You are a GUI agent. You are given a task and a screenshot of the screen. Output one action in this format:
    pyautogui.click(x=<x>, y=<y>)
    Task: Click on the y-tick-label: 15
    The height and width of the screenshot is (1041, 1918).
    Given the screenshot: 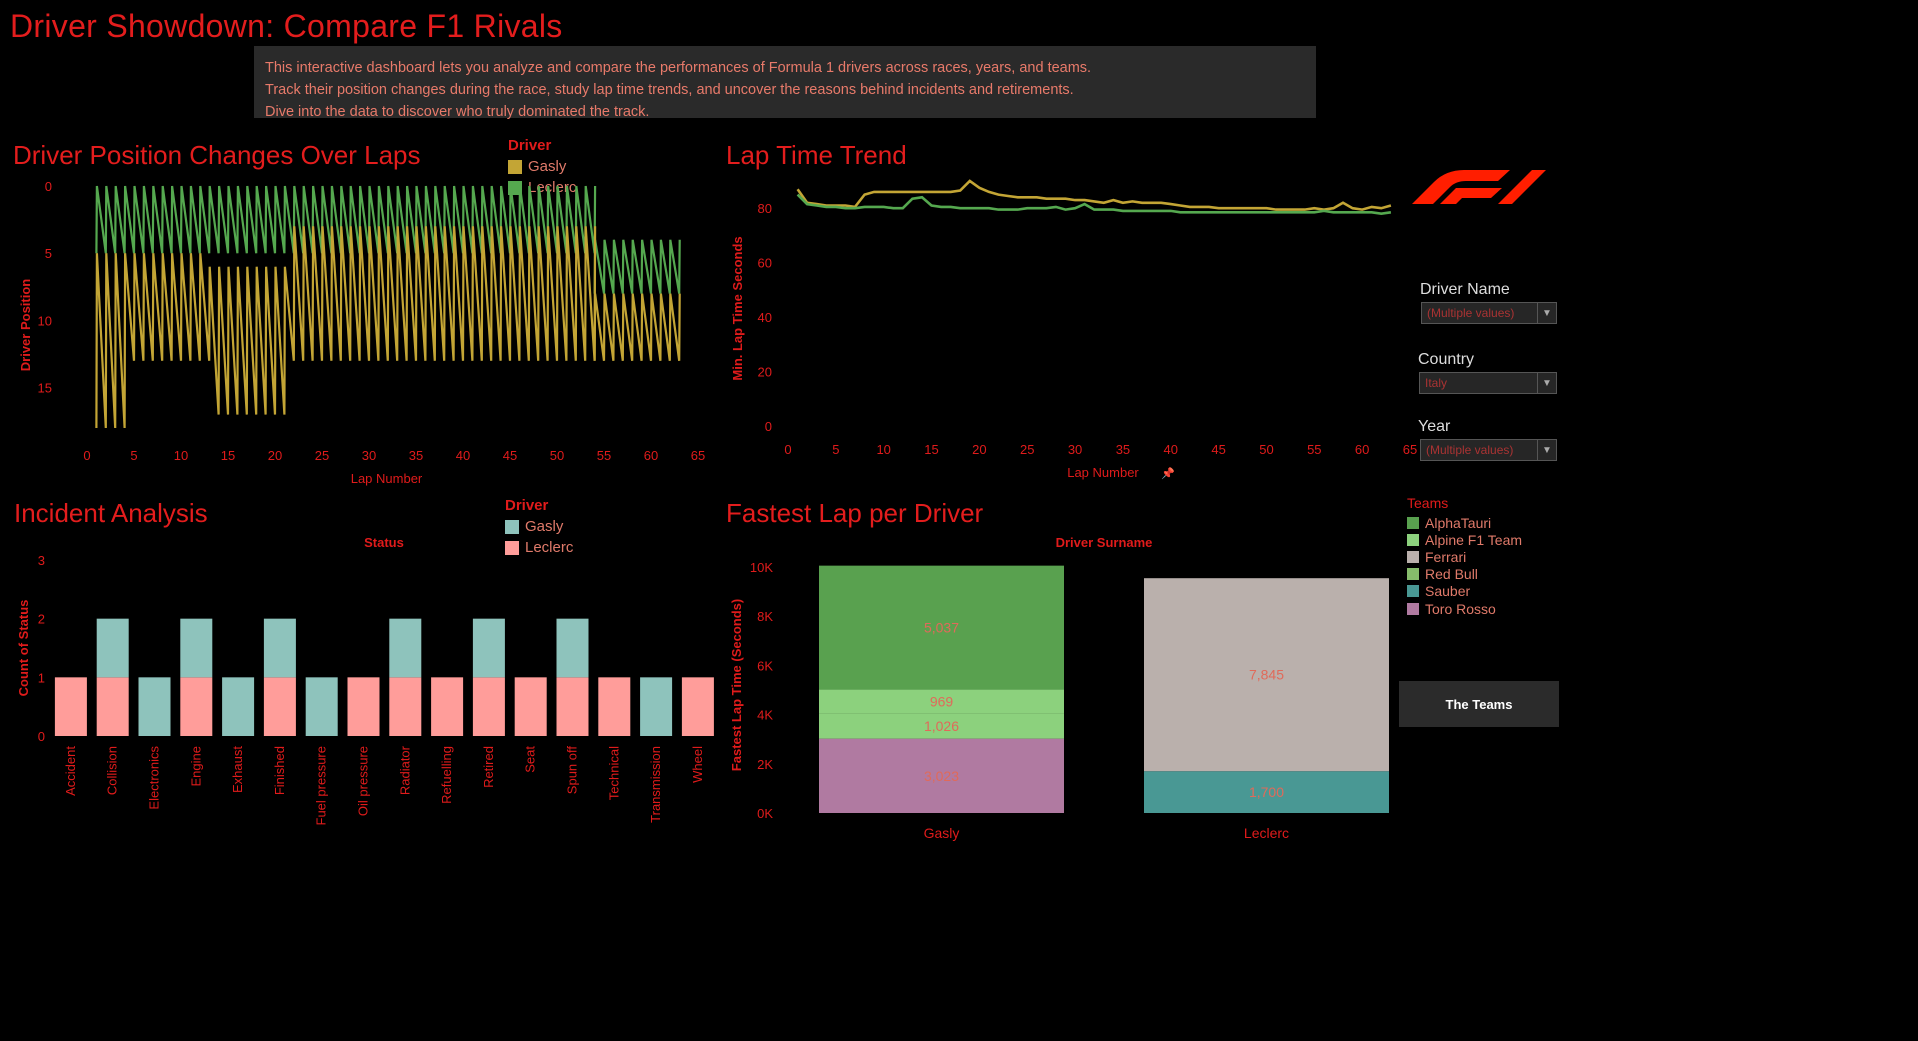 What is the action you would take?
    pyautogui.click(x=45, y=388)
    